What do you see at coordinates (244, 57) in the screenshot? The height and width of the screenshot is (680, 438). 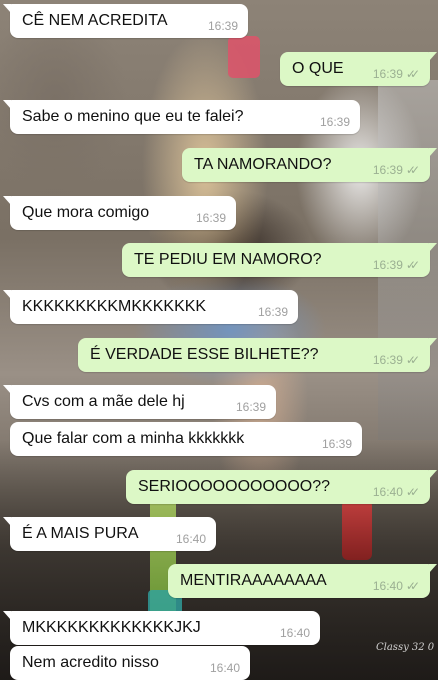 I see `wallpaper-phone` at bounding box center [244, 57].